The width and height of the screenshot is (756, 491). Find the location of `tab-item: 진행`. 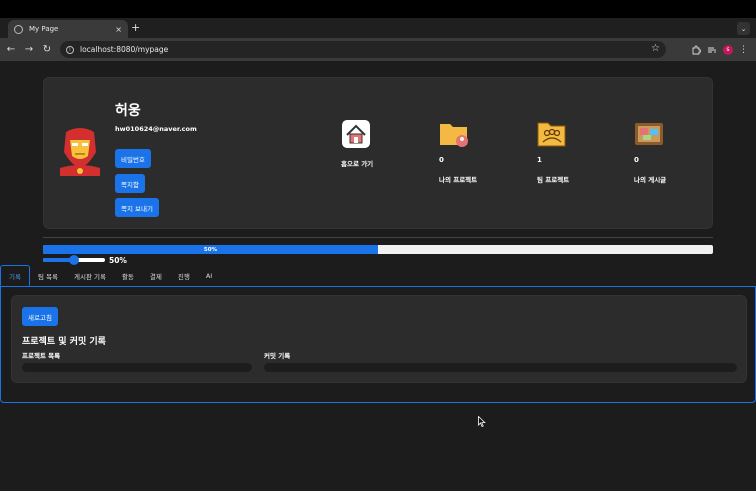

tab-item: 진행 is located at coordinates (184, 275).